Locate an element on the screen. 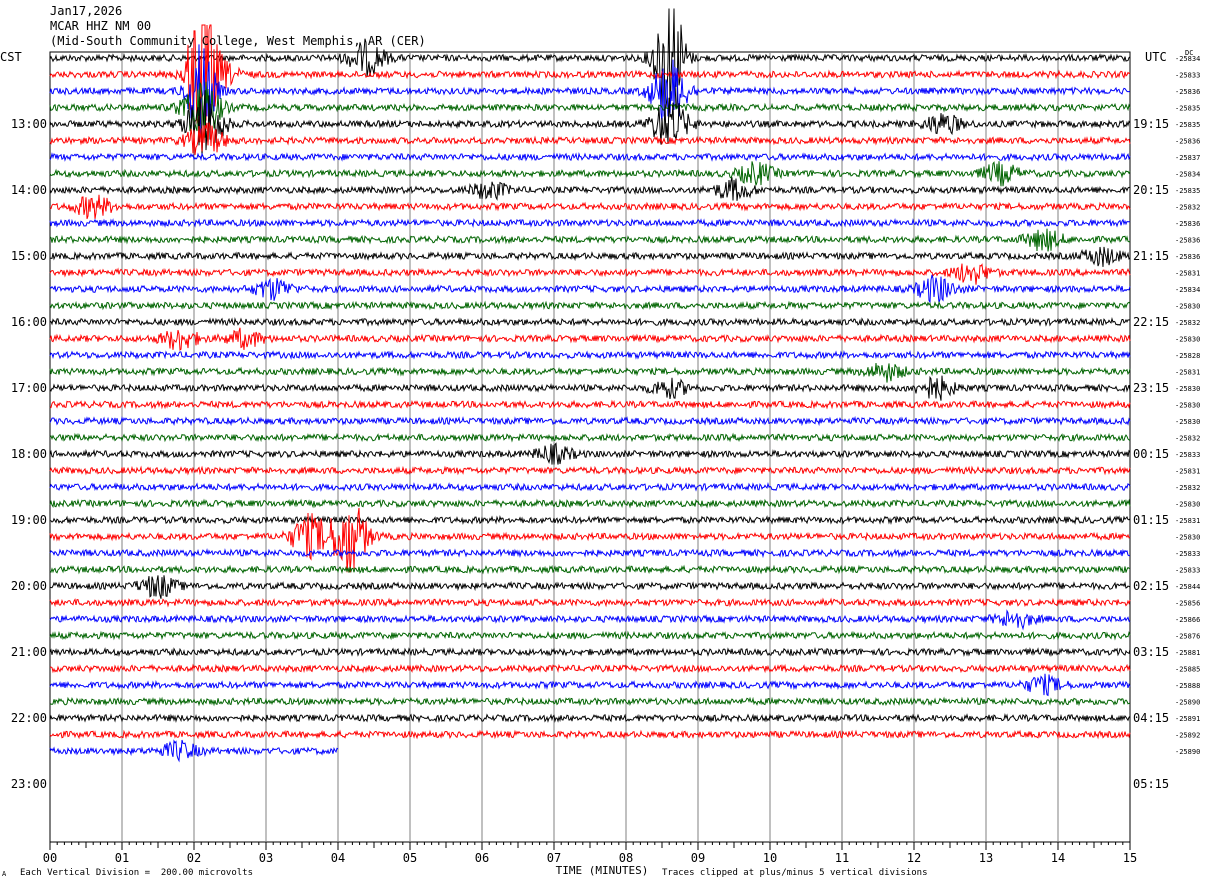  x-tick-label: 10 is located at coordinates (770, 858).